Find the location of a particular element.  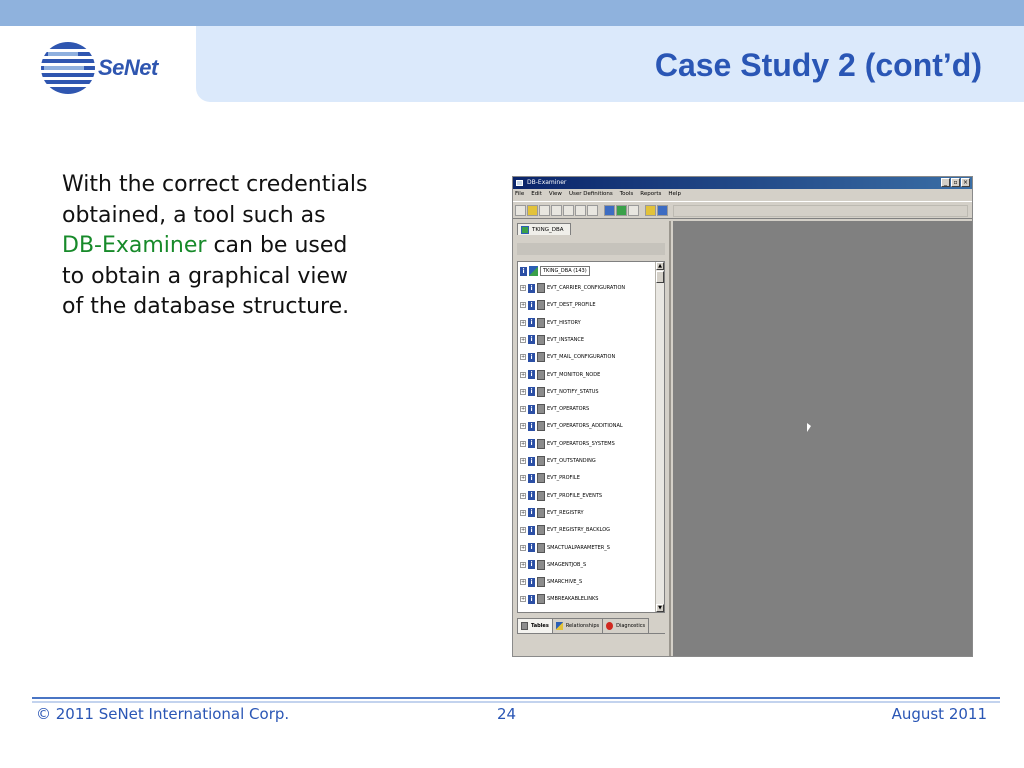

scroll-up-arrow-icon: ▲ is located at coordinates (660, 266).